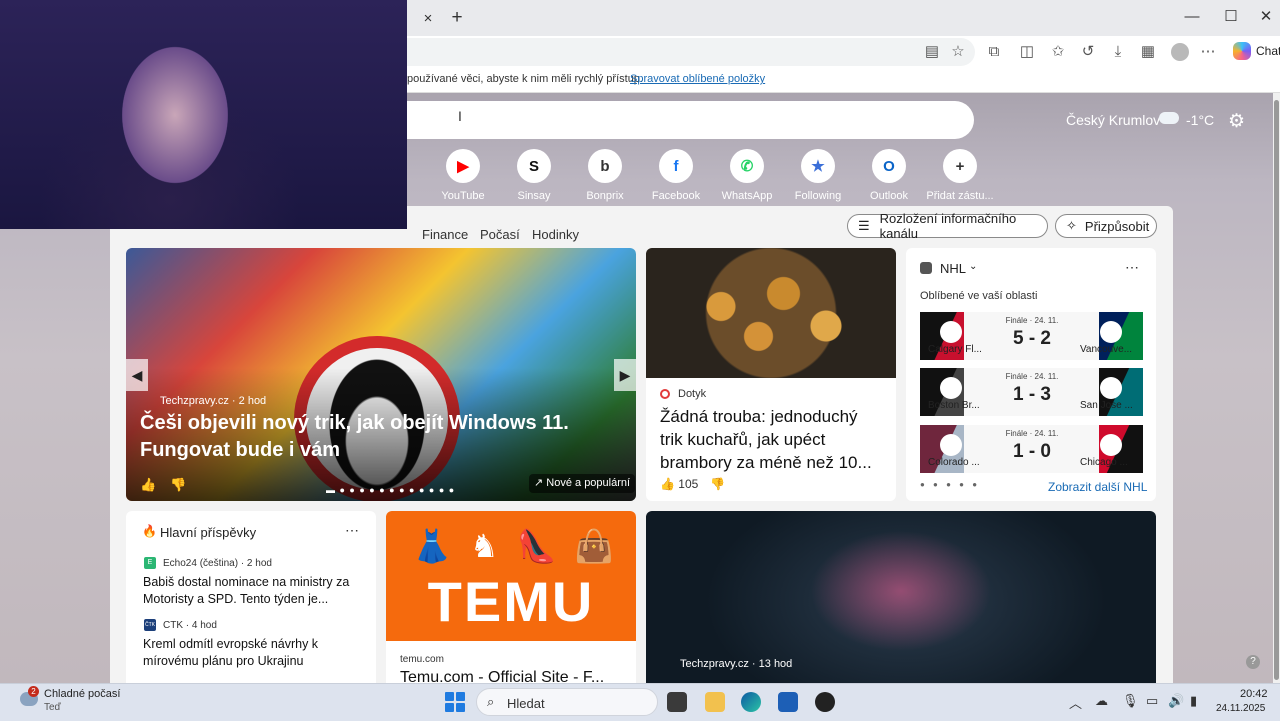 The width and height of the screenshot is (1280, 721). Describe the element at coordinates (960, 166) in the screenshot. I see `add-shortcut-icon: +` at that location.